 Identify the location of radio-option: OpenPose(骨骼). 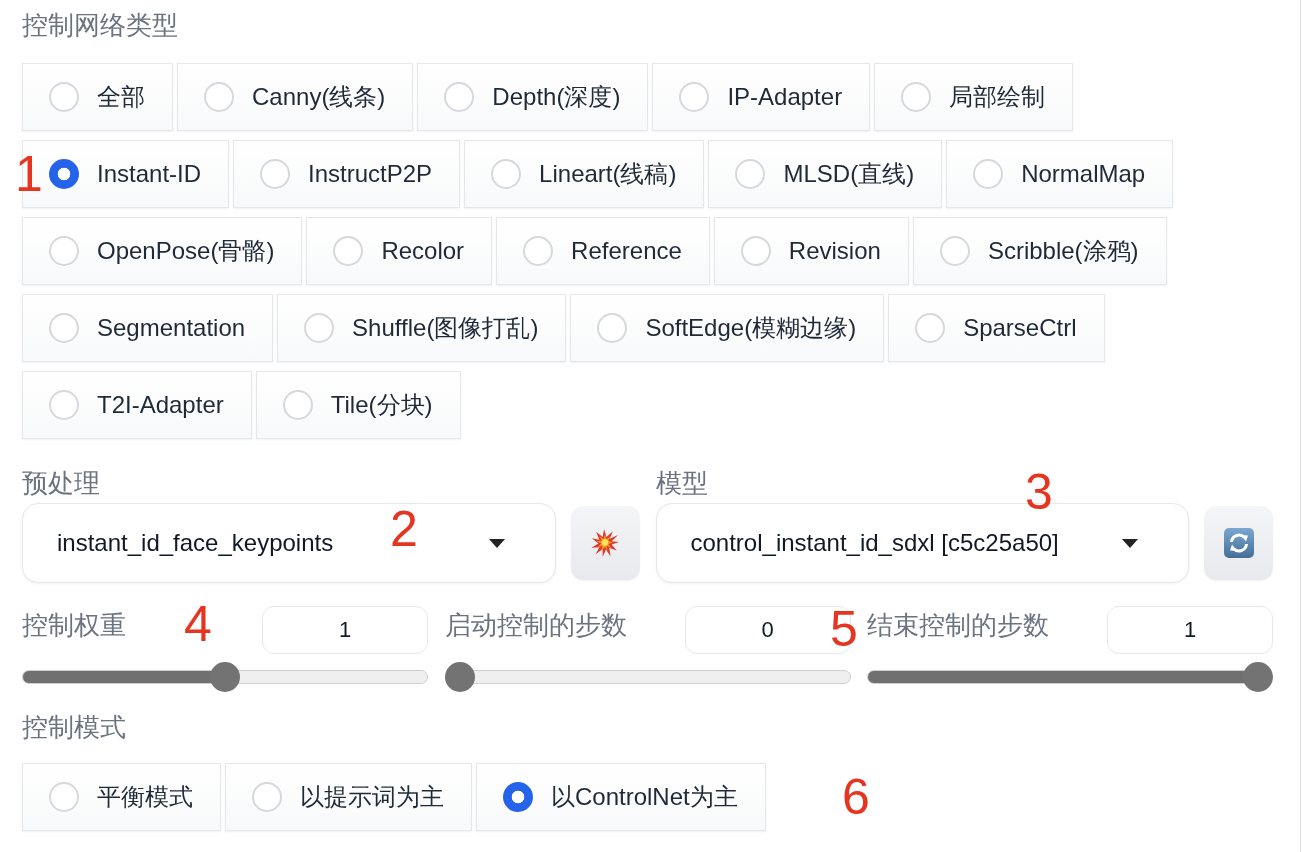
(162, 251).